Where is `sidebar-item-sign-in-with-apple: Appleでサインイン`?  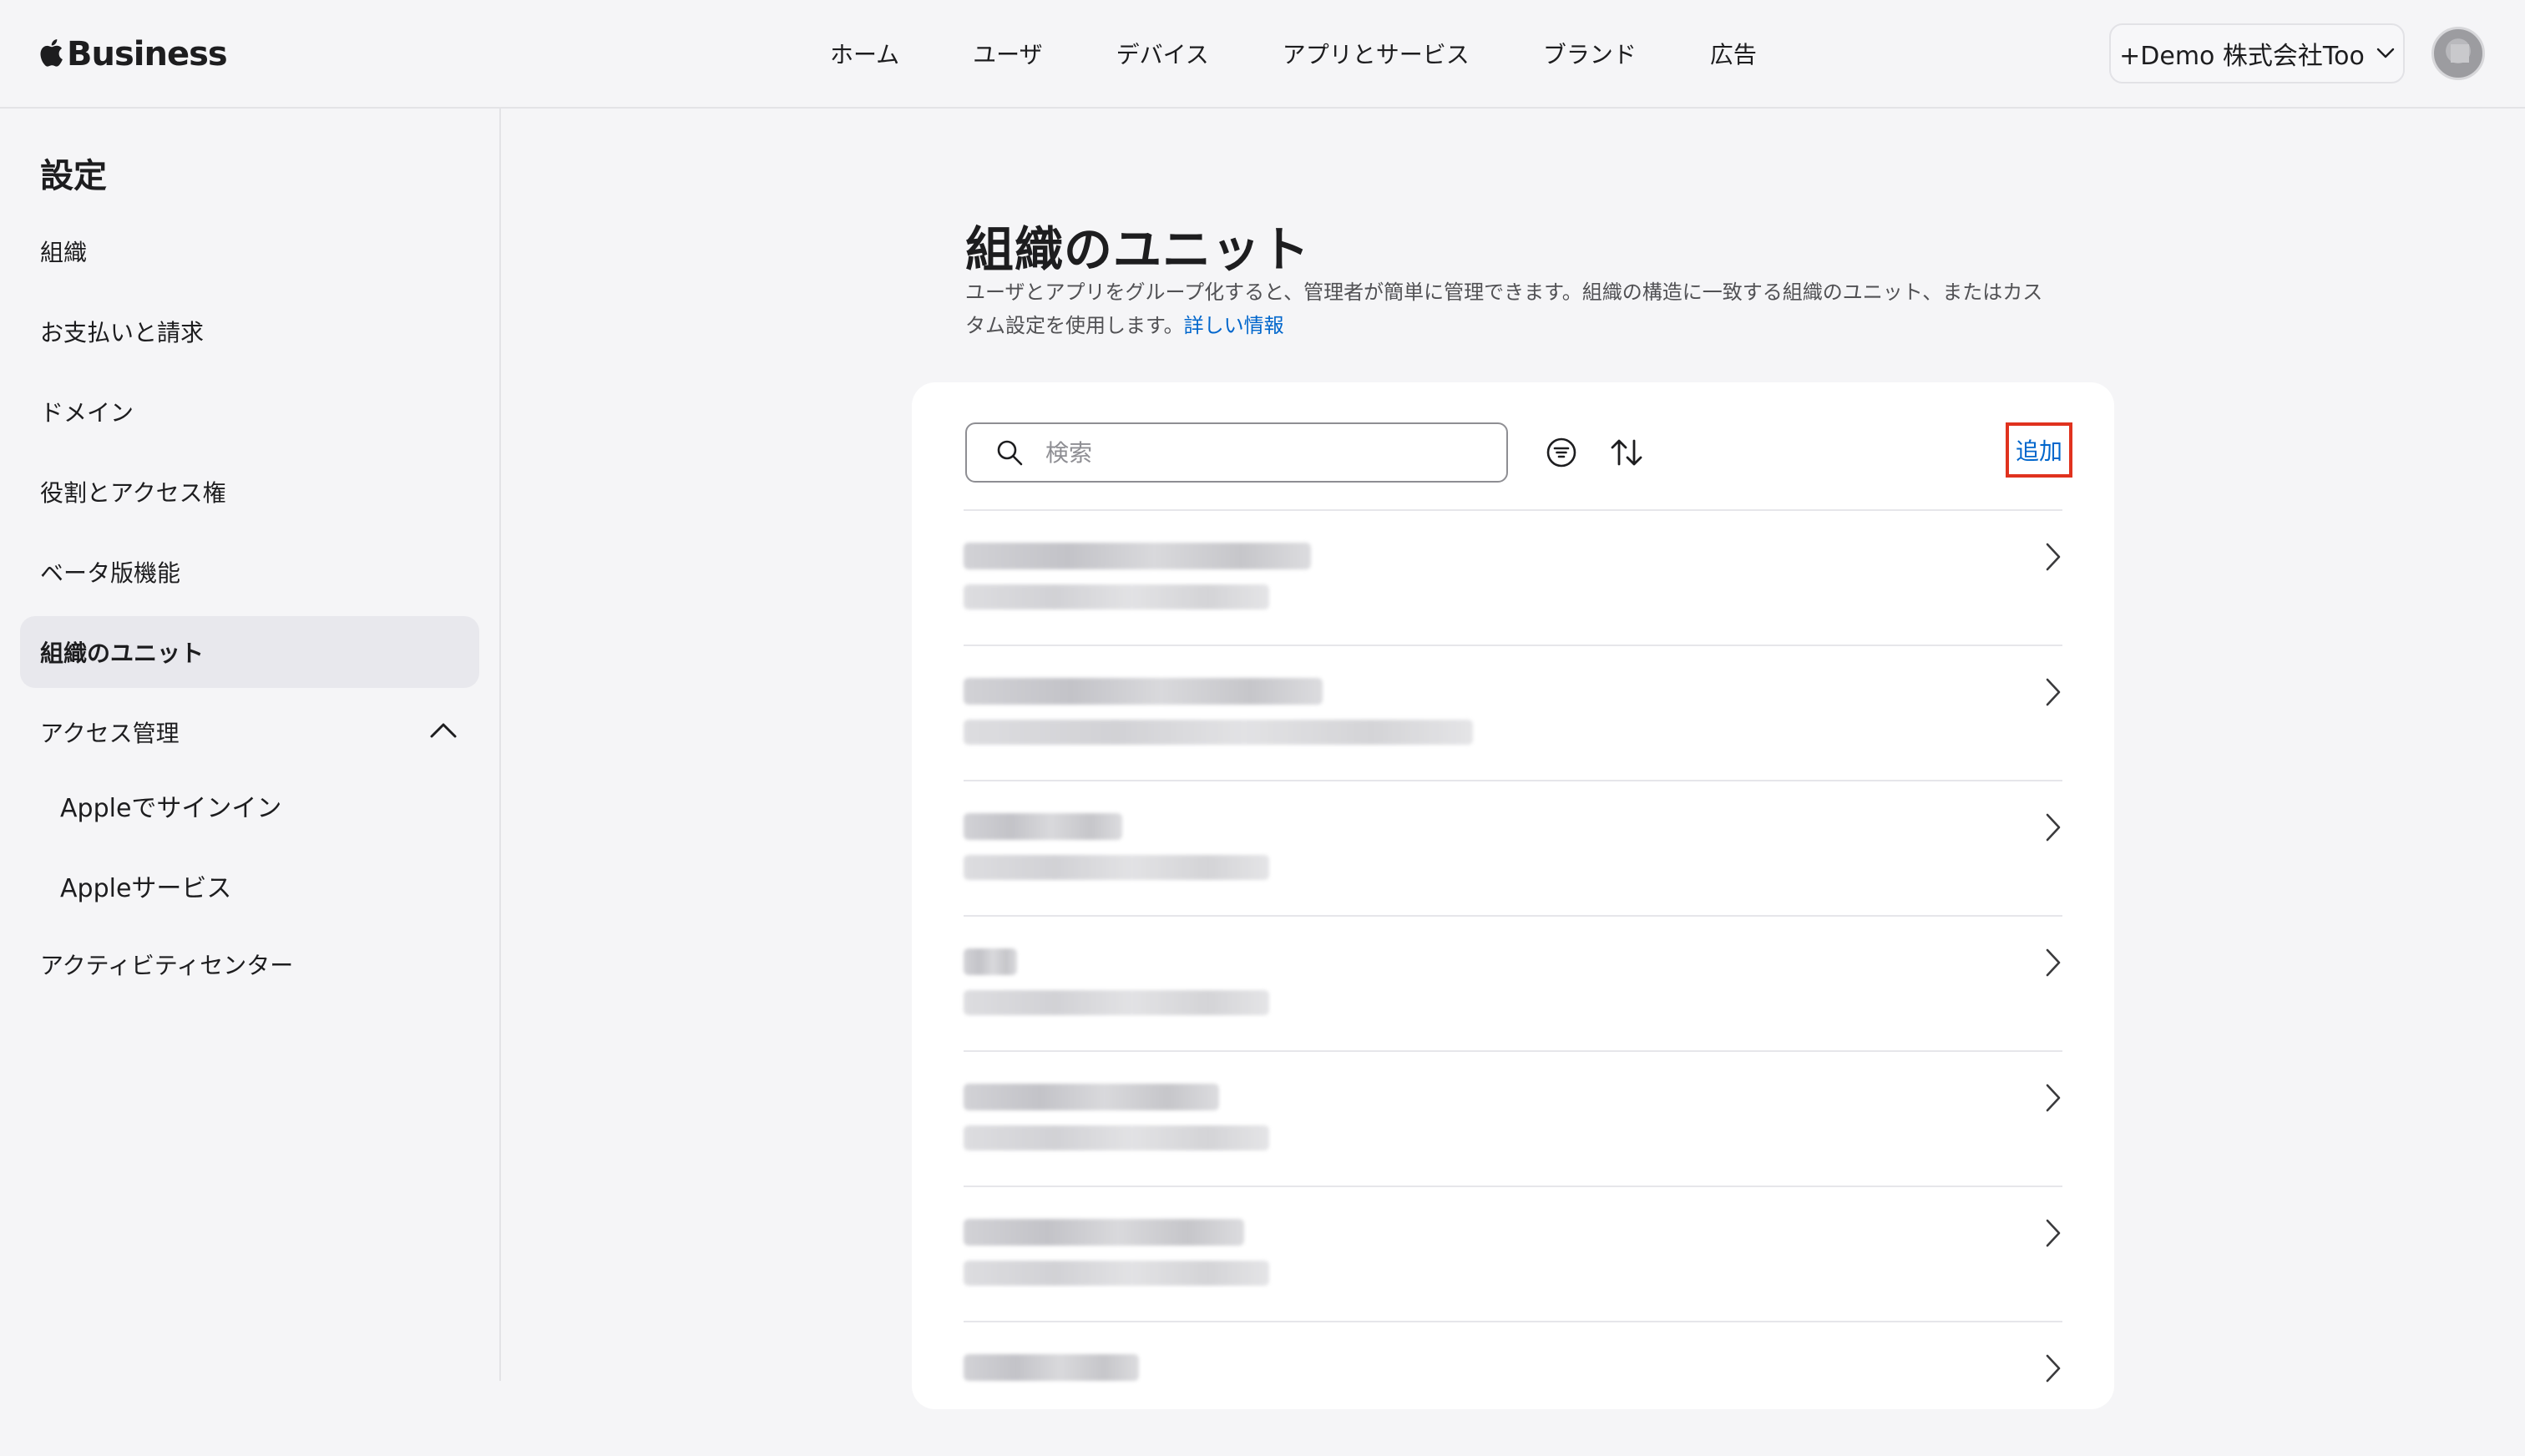
sidebar-item-sign-in-with-apple: Appleでサインイン is located at coordinates (249, 806).